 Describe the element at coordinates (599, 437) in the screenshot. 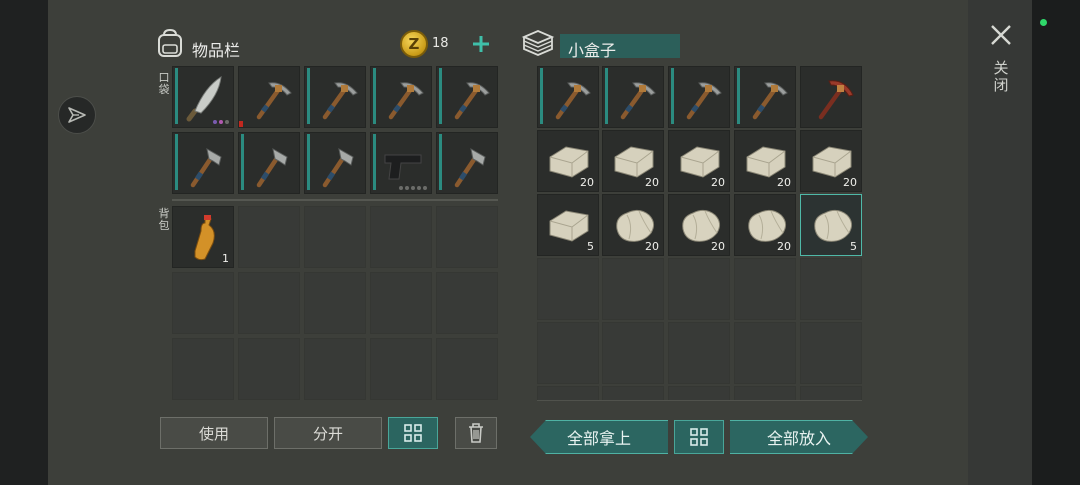

I see `take-all-button: 全部拿上` at that location.